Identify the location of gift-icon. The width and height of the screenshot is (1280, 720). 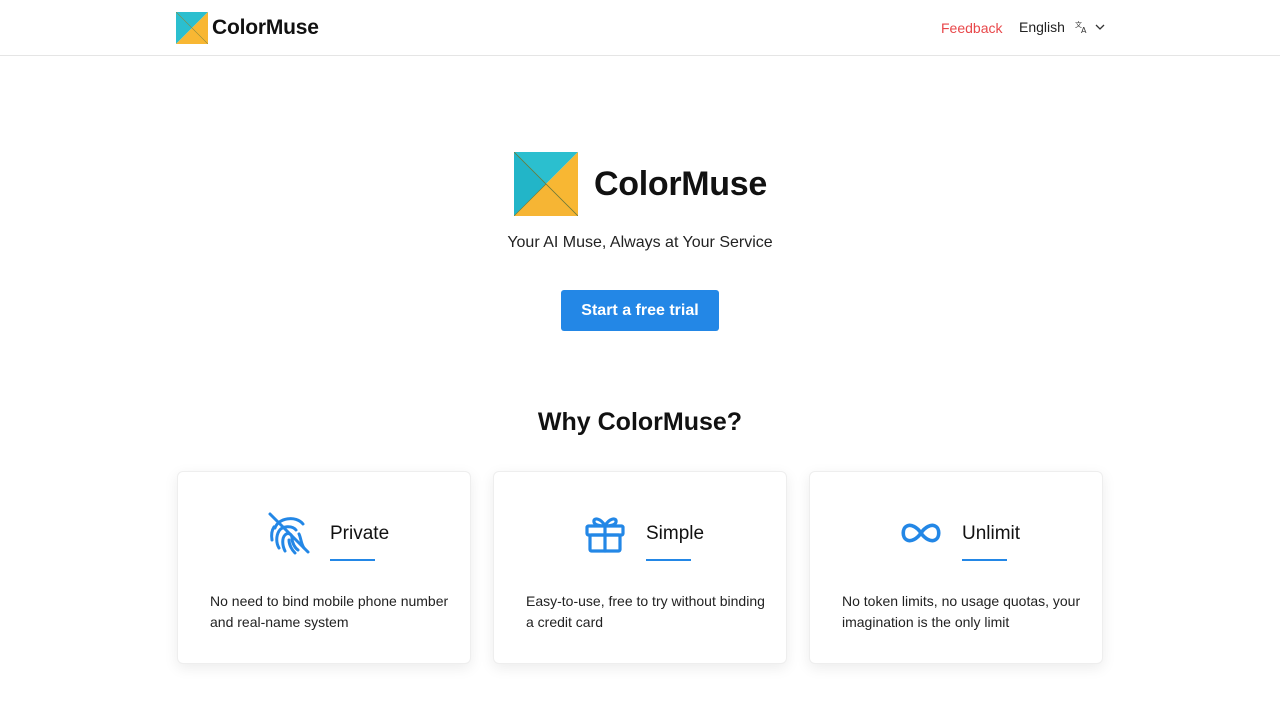
(605, 535).